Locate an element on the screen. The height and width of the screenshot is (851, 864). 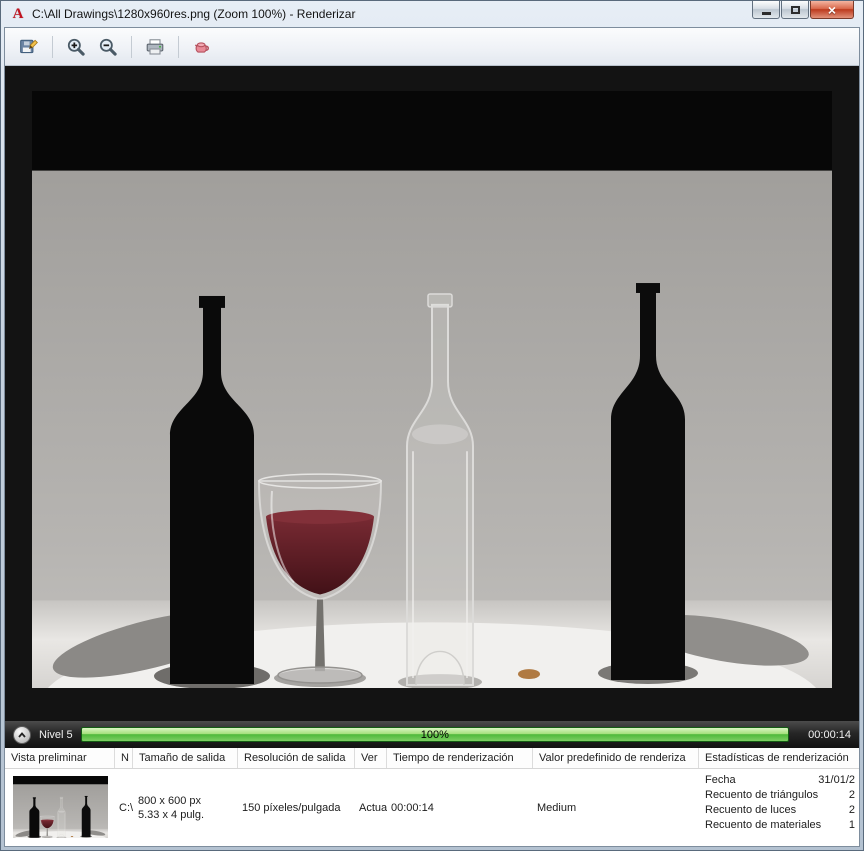
save-icon is located at coordinates (29, 46).